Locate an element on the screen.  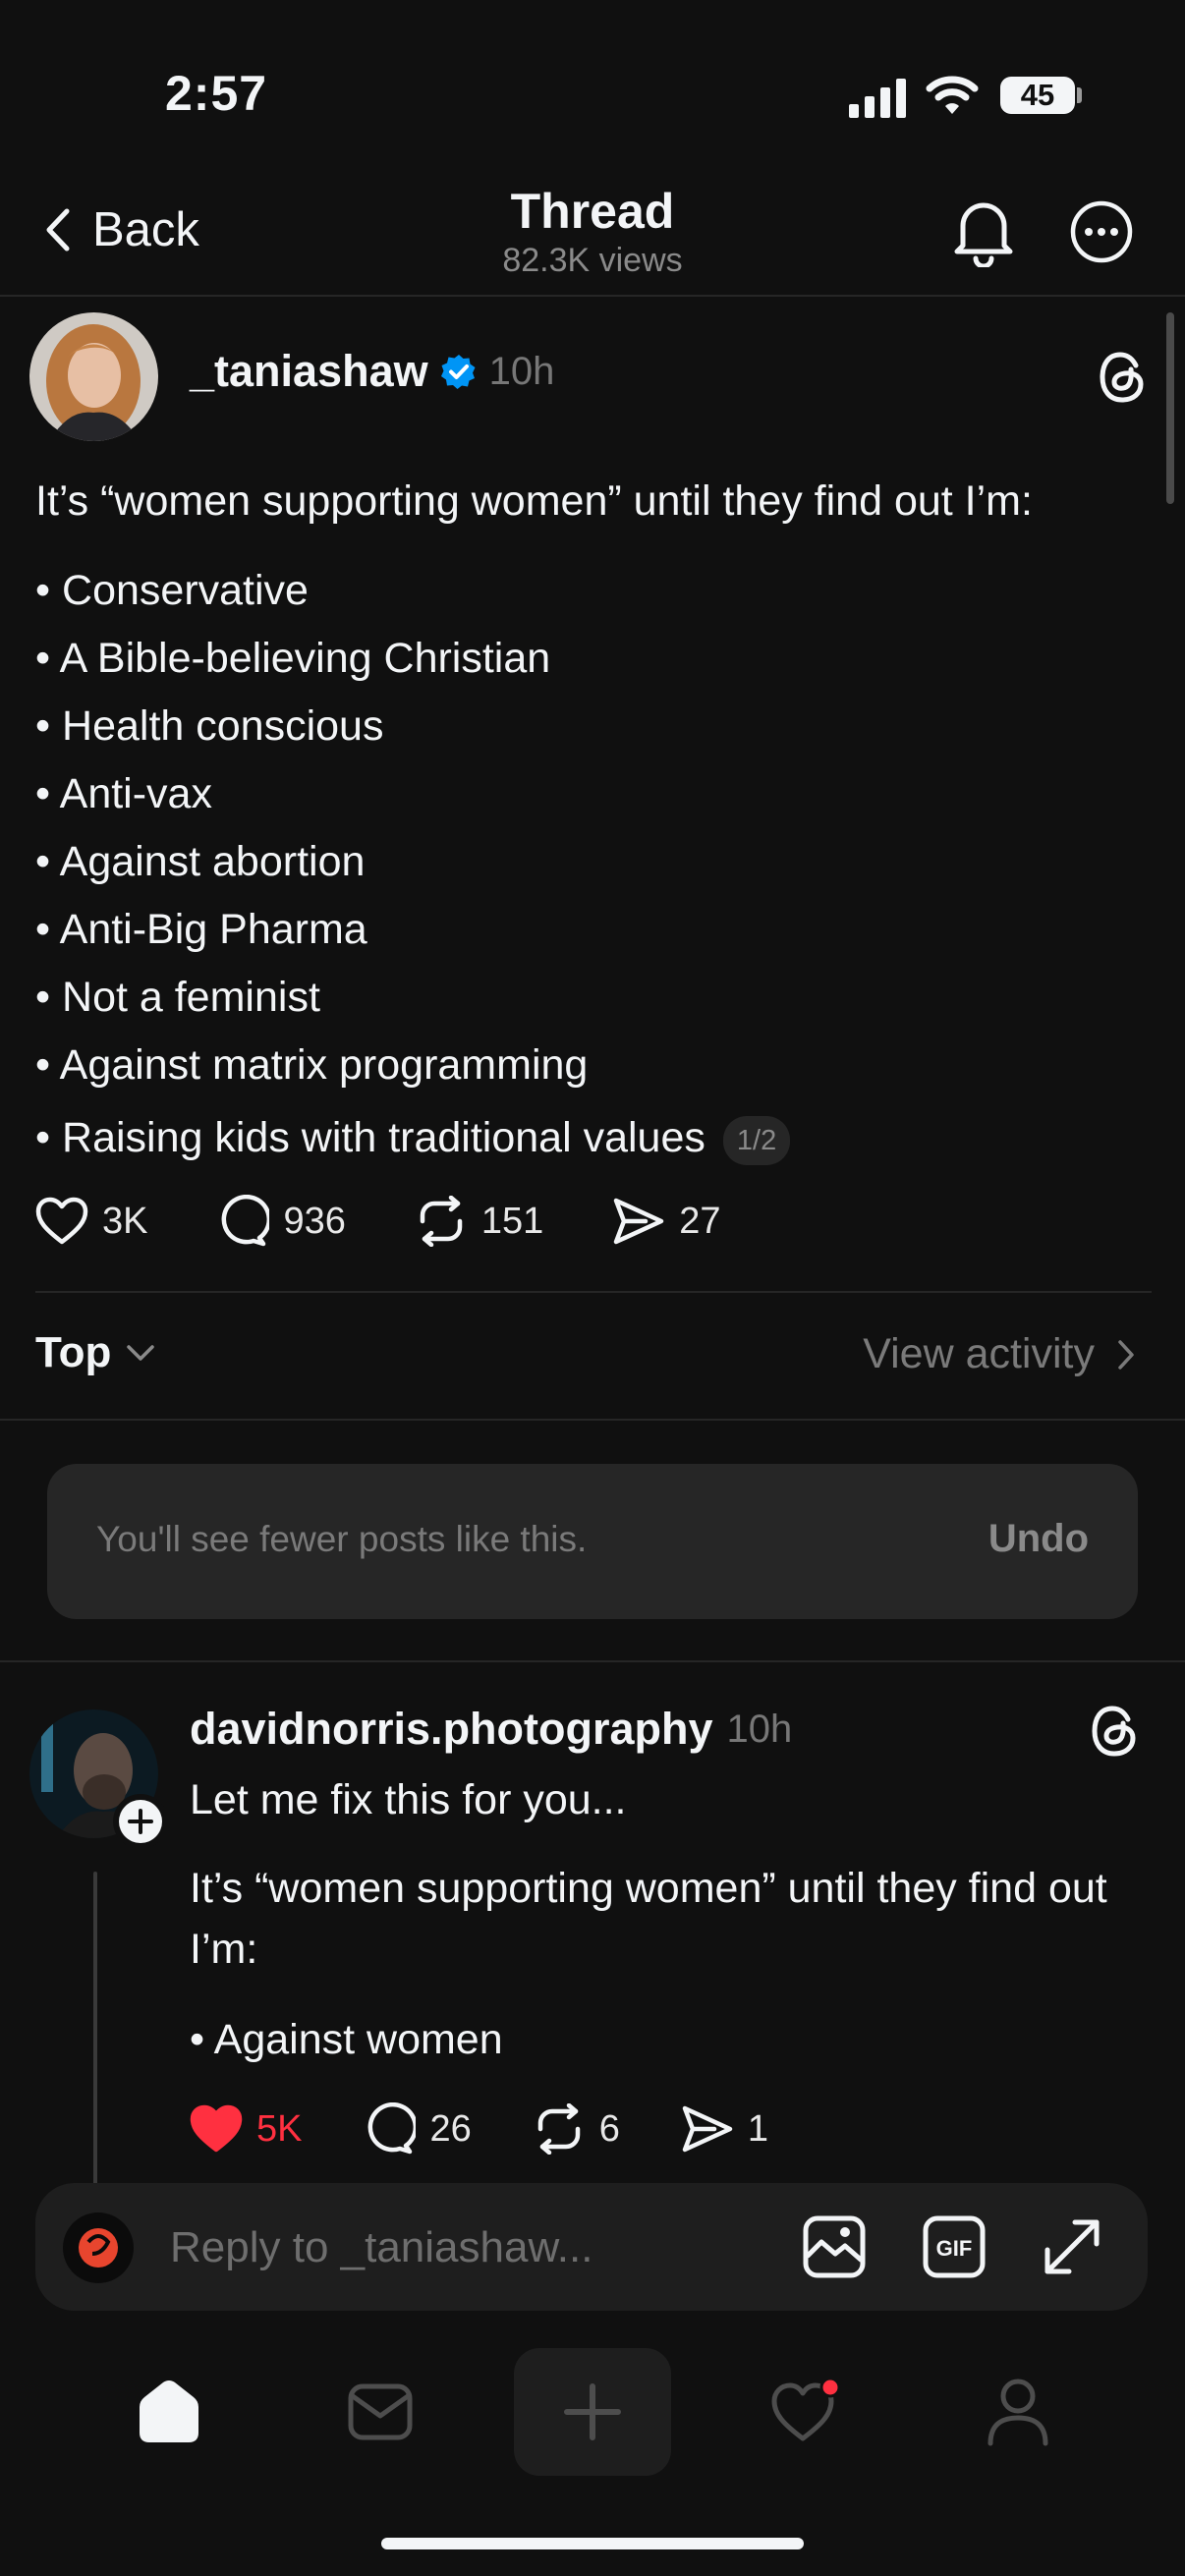
post-author-row: _taniashaw 10h is located at coordinates (372, 371).